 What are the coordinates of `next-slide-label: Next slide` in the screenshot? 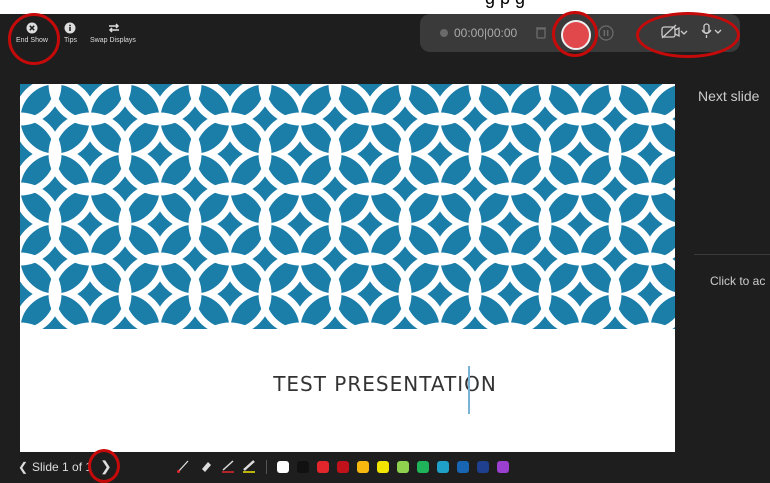 It's located at (729, 96).